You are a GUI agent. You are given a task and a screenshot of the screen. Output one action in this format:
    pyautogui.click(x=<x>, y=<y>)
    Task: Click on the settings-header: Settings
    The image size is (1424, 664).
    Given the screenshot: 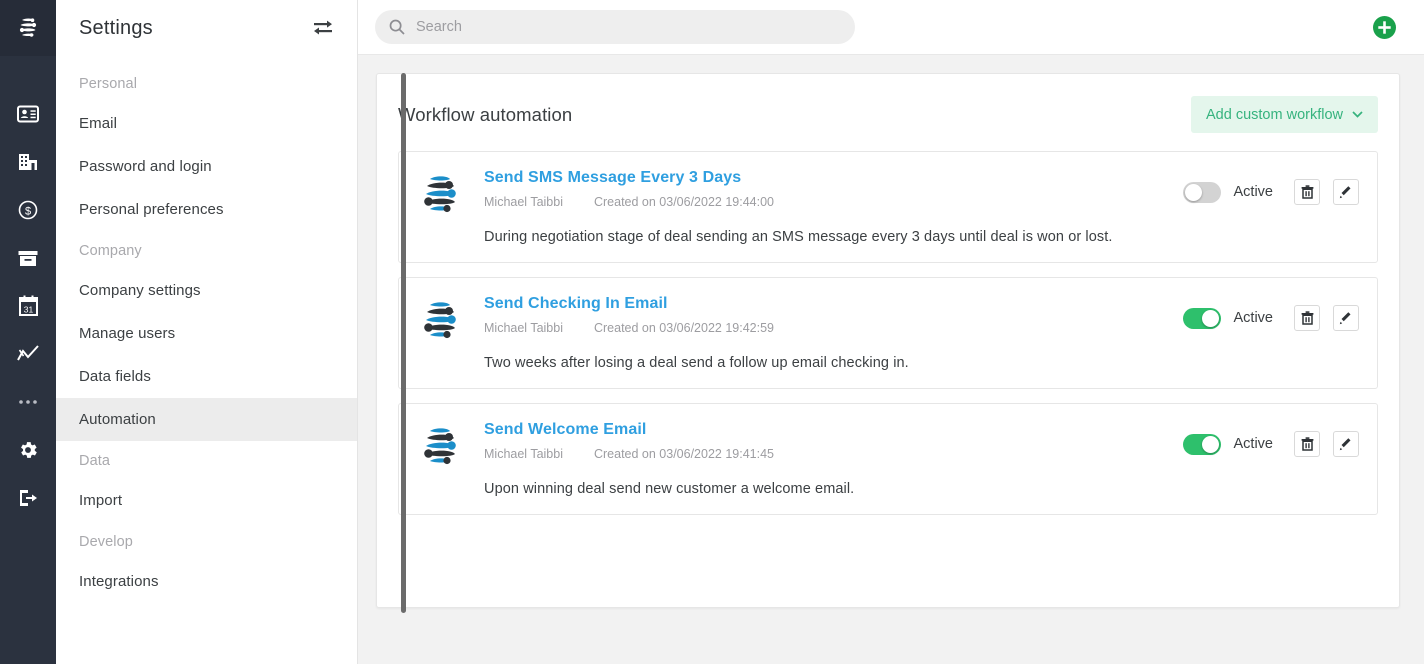 What is the action you would take?
    pyautogui.click(x=206, y=28)
    